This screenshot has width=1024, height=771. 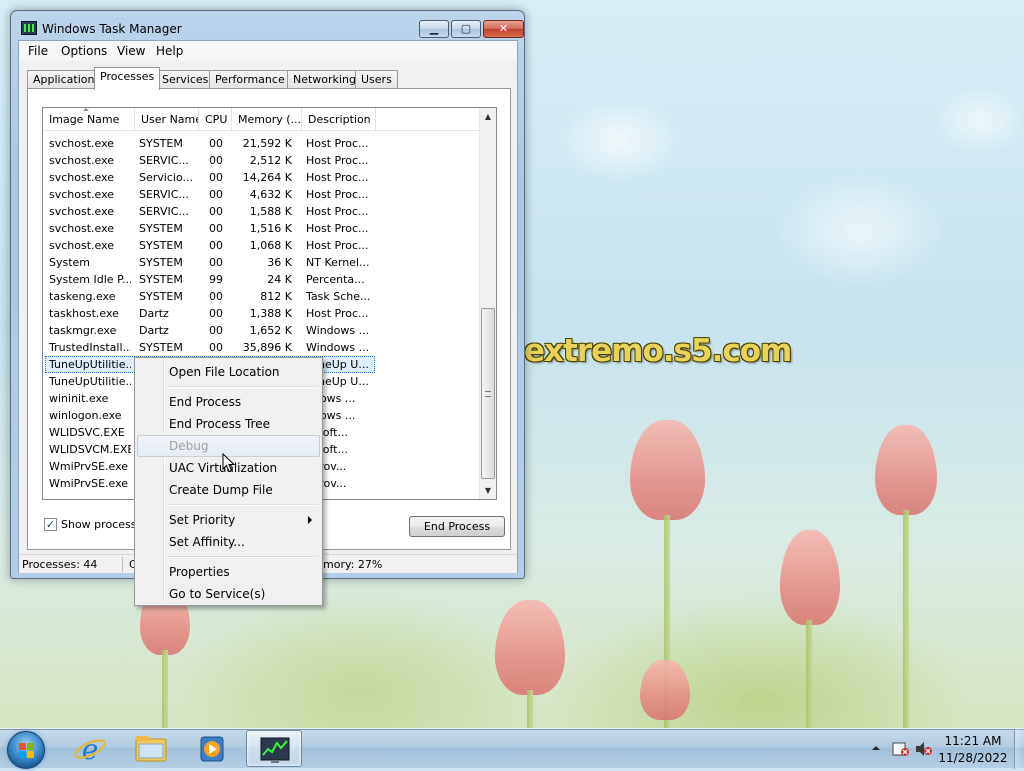 I want to click on column-cpu: CPU, so click(x=215, y=119).